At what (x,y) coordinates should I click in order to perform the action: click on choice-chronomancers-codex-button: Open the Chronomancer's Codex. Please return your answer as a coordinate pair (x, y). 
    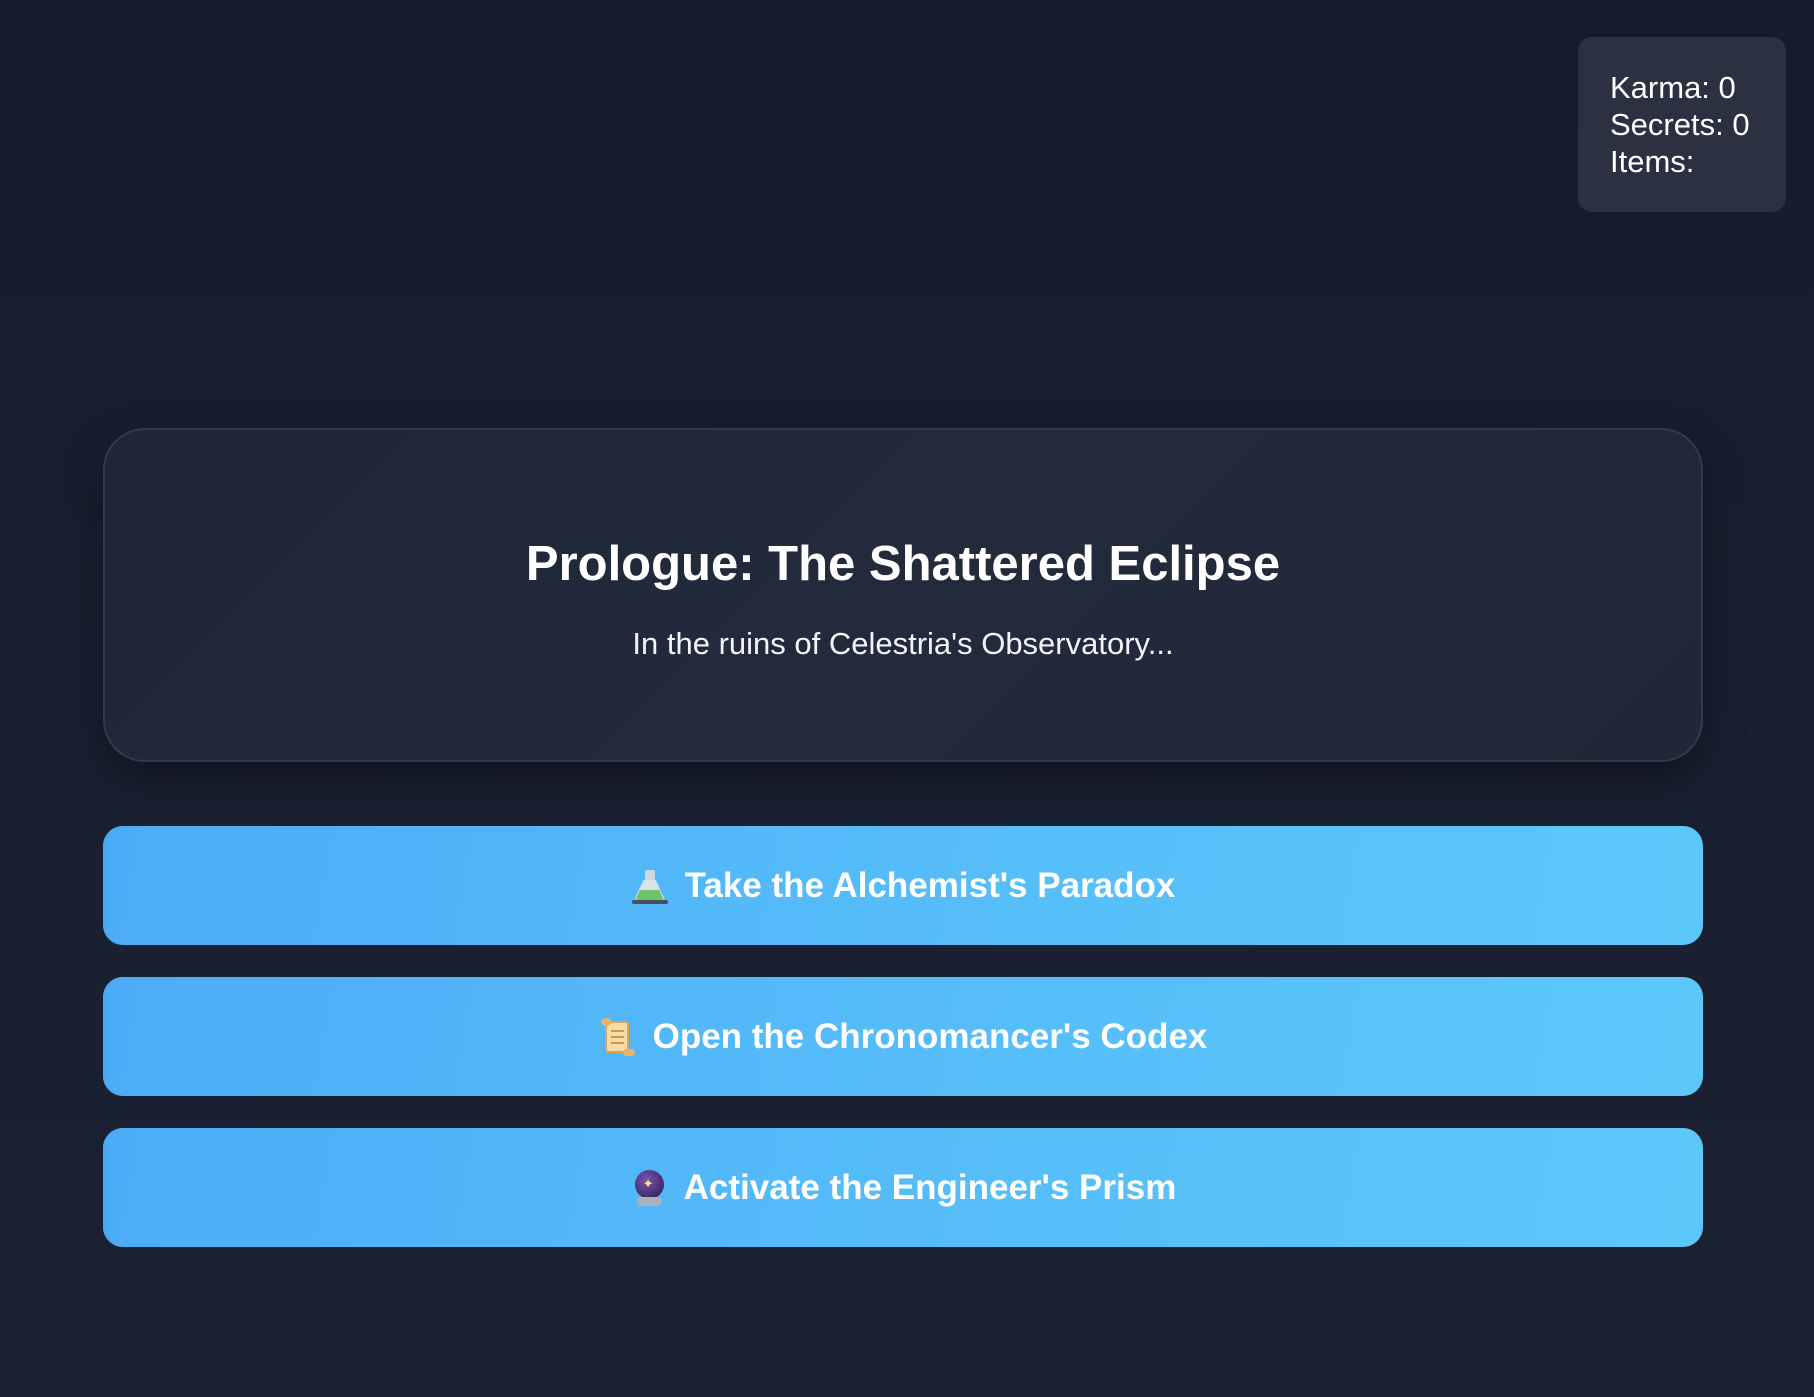
    Looking at the image, I should click on (903, 1036).